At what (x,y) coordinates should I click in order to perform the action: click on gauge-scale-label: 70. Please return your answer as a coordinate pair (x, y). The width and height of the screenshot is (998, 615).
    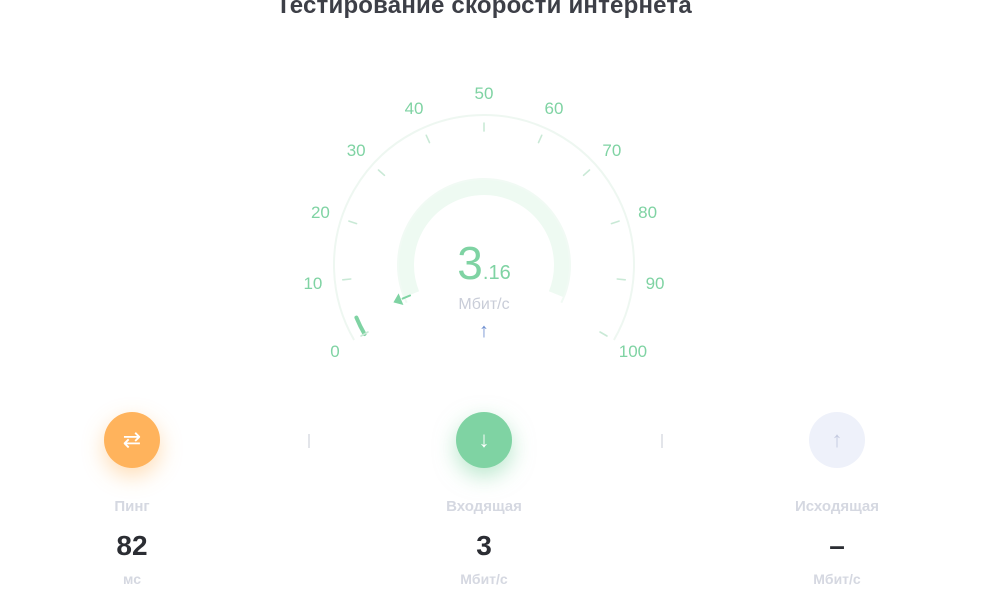
    Looking at the image, I should click on (611, 150).